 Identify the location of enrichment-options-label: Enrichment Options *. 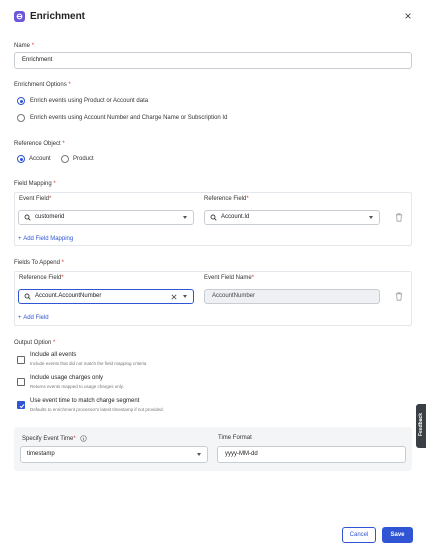
(42, 85).